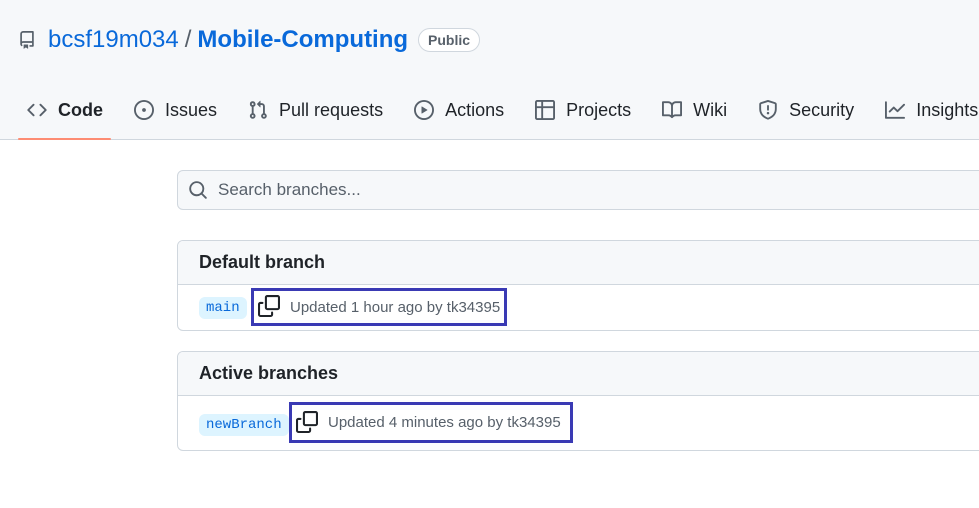 The image size is (979, 508). I want to click on tab-label: Security, so click(822, 109).